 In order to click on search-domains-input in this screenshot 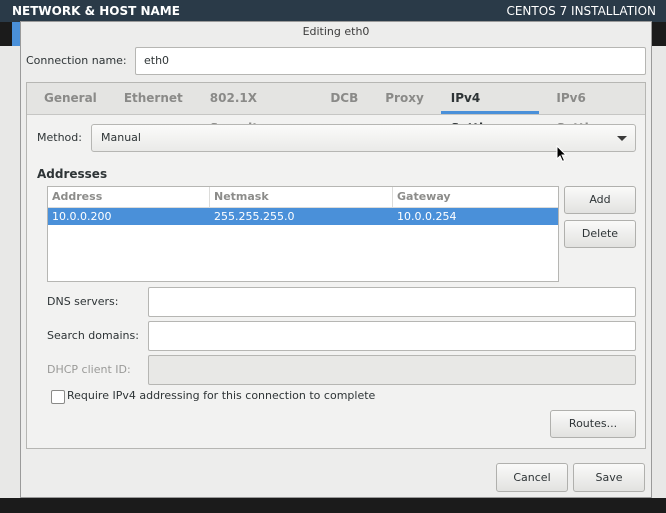, I will do `click(392, 336)`.